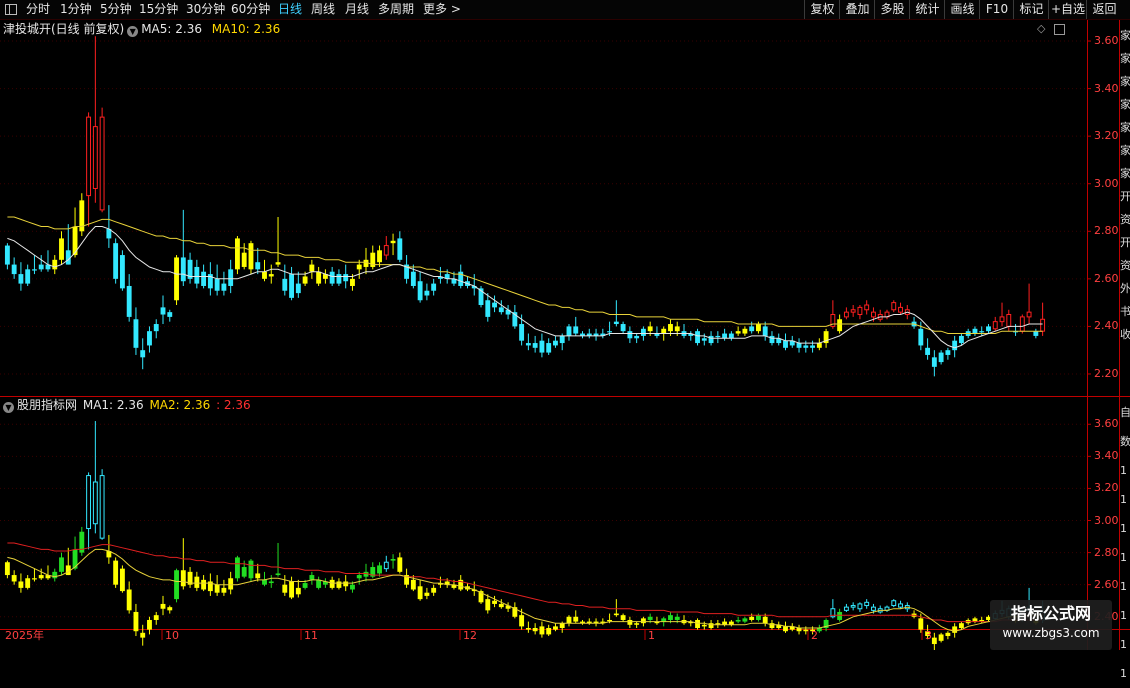  Describe the element at coordinates (47, 405) in the screenshot. I see `indicator-title: 股朋指标网` at that location.